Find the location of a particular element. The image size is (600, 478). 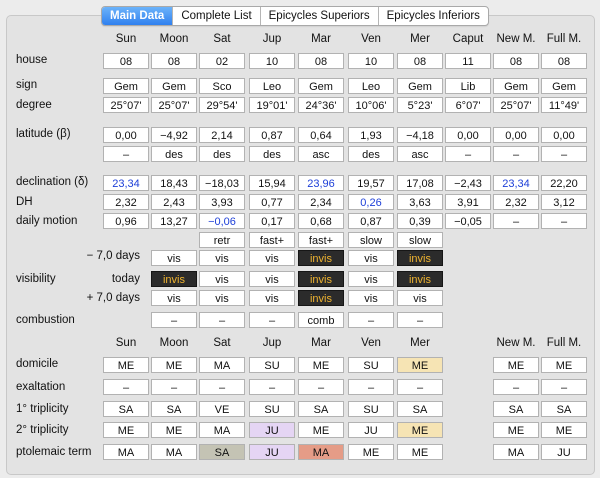

cell-exaltation-sat: – is located at coordinates (222, 387).